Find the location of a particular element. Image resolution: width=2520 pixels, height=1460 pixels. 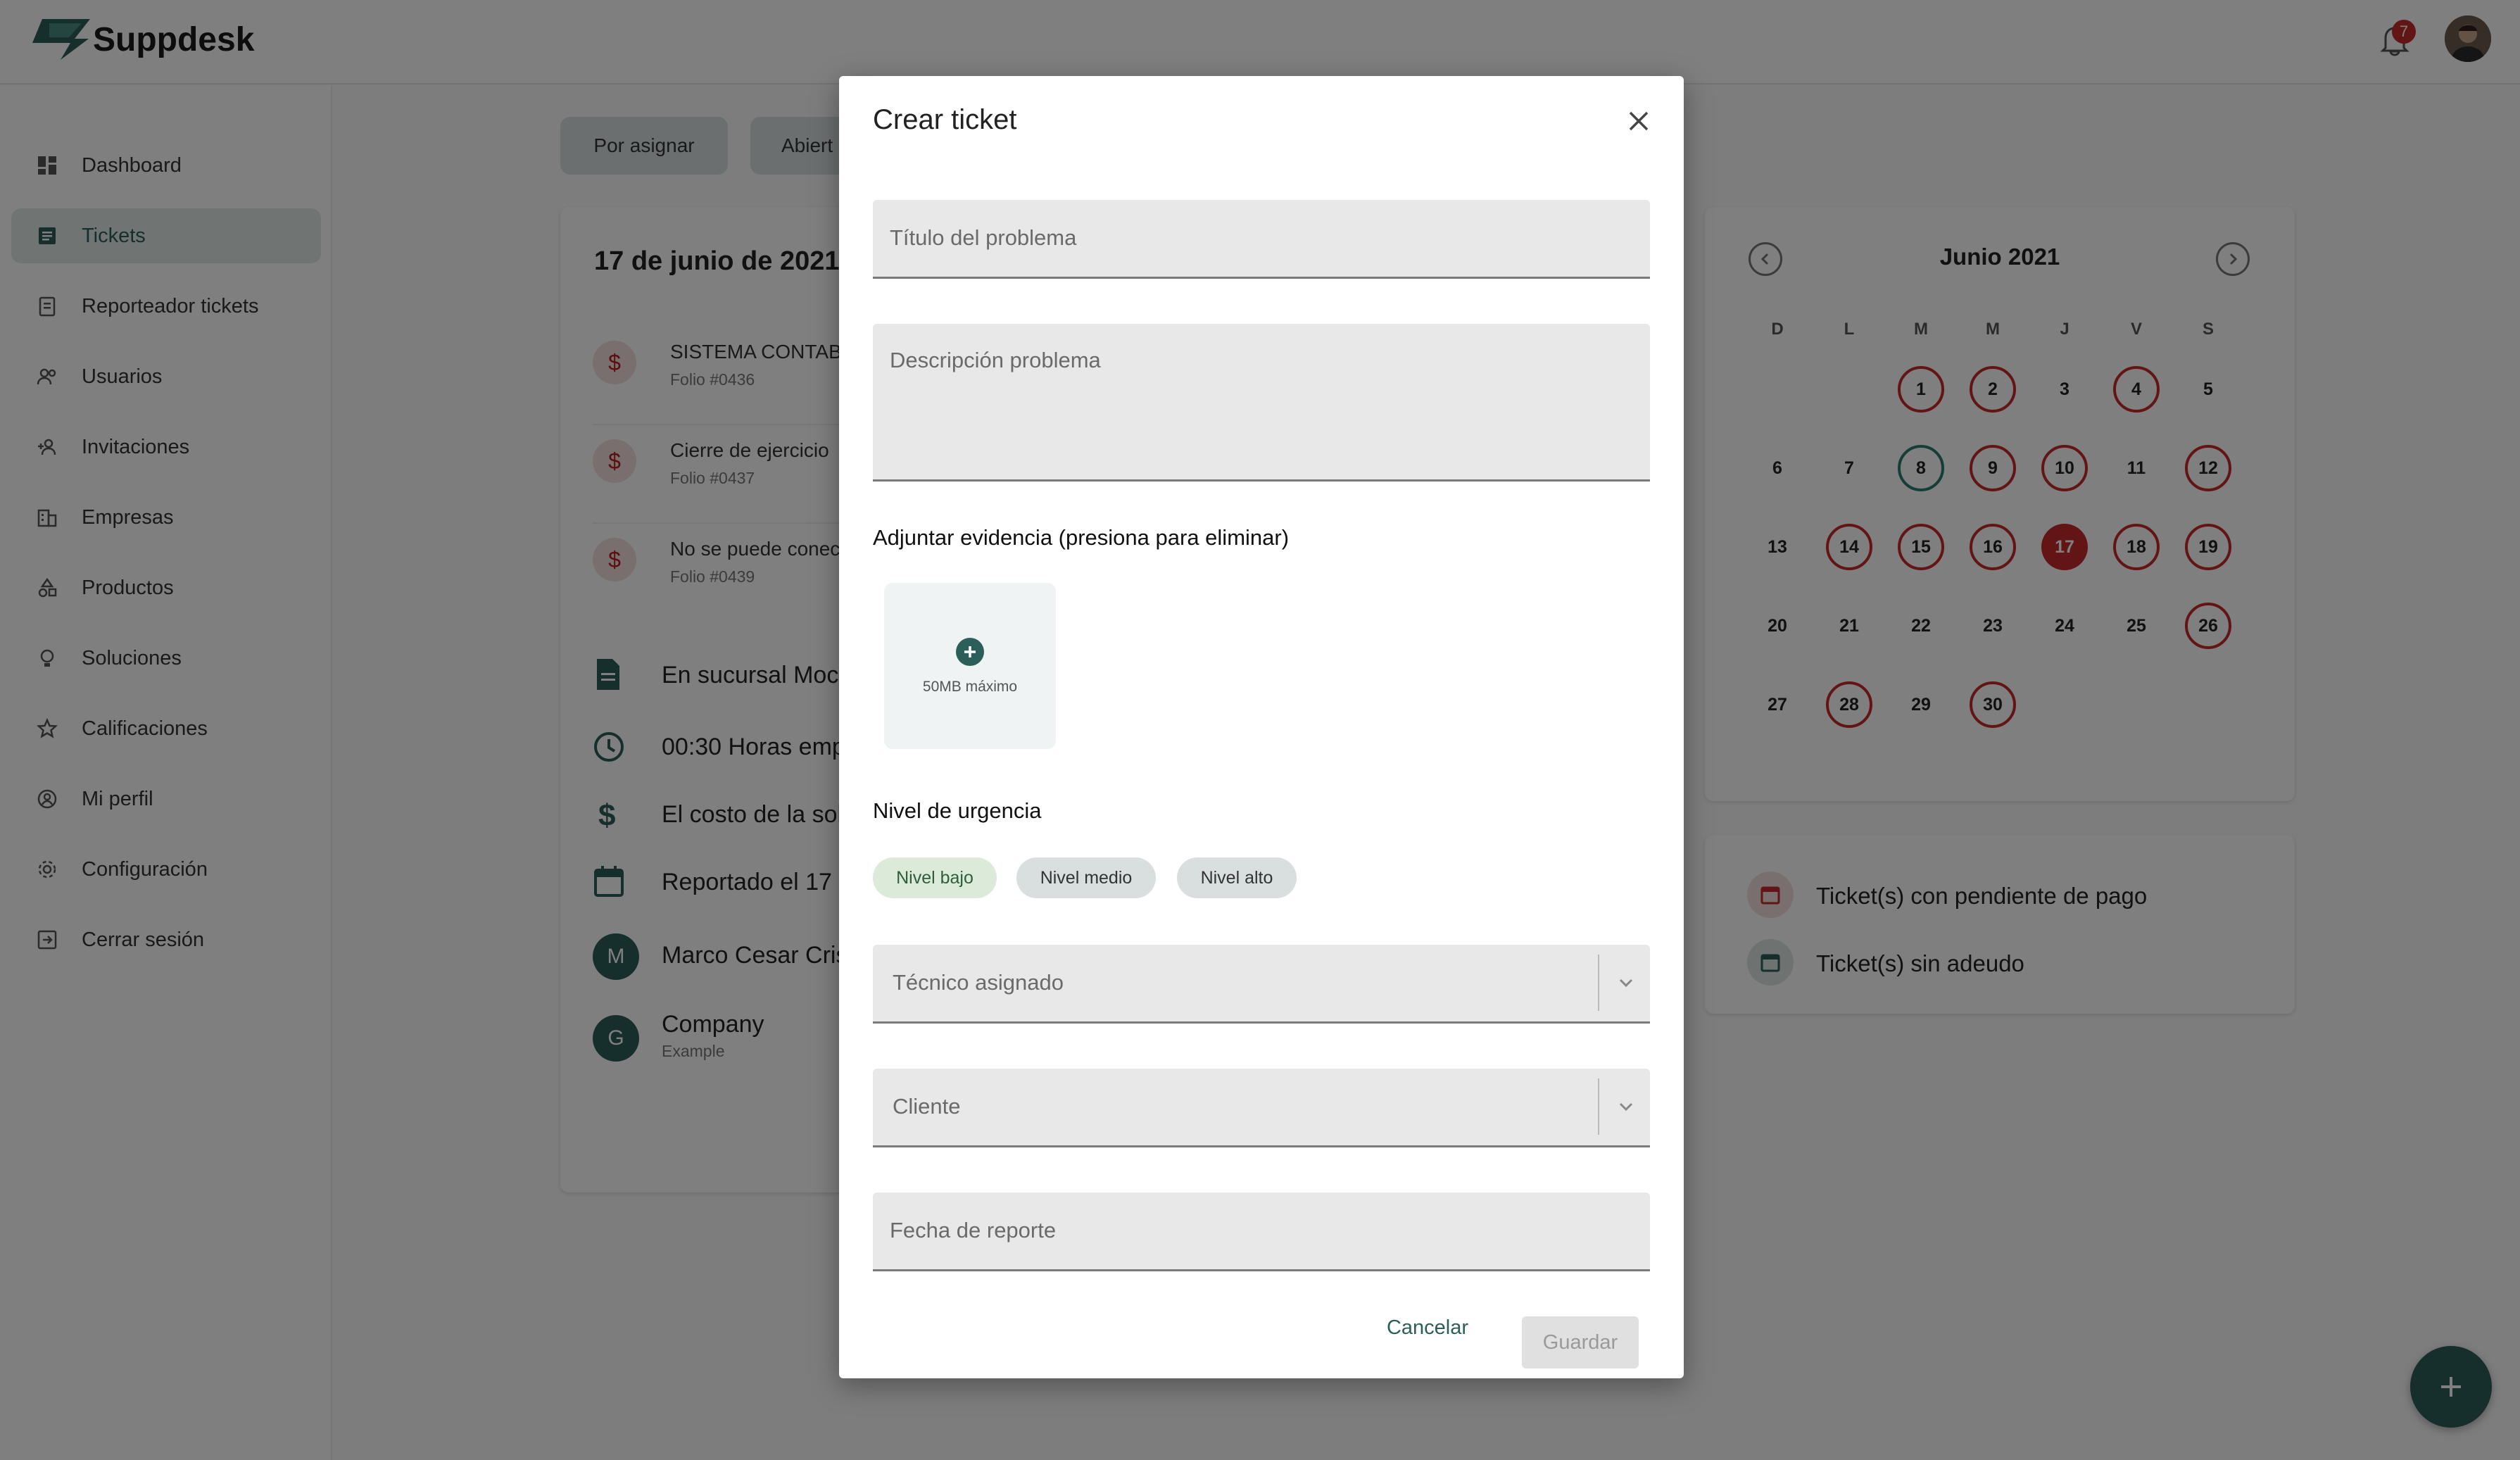

close-icon is located at coordinates (1639, 121).